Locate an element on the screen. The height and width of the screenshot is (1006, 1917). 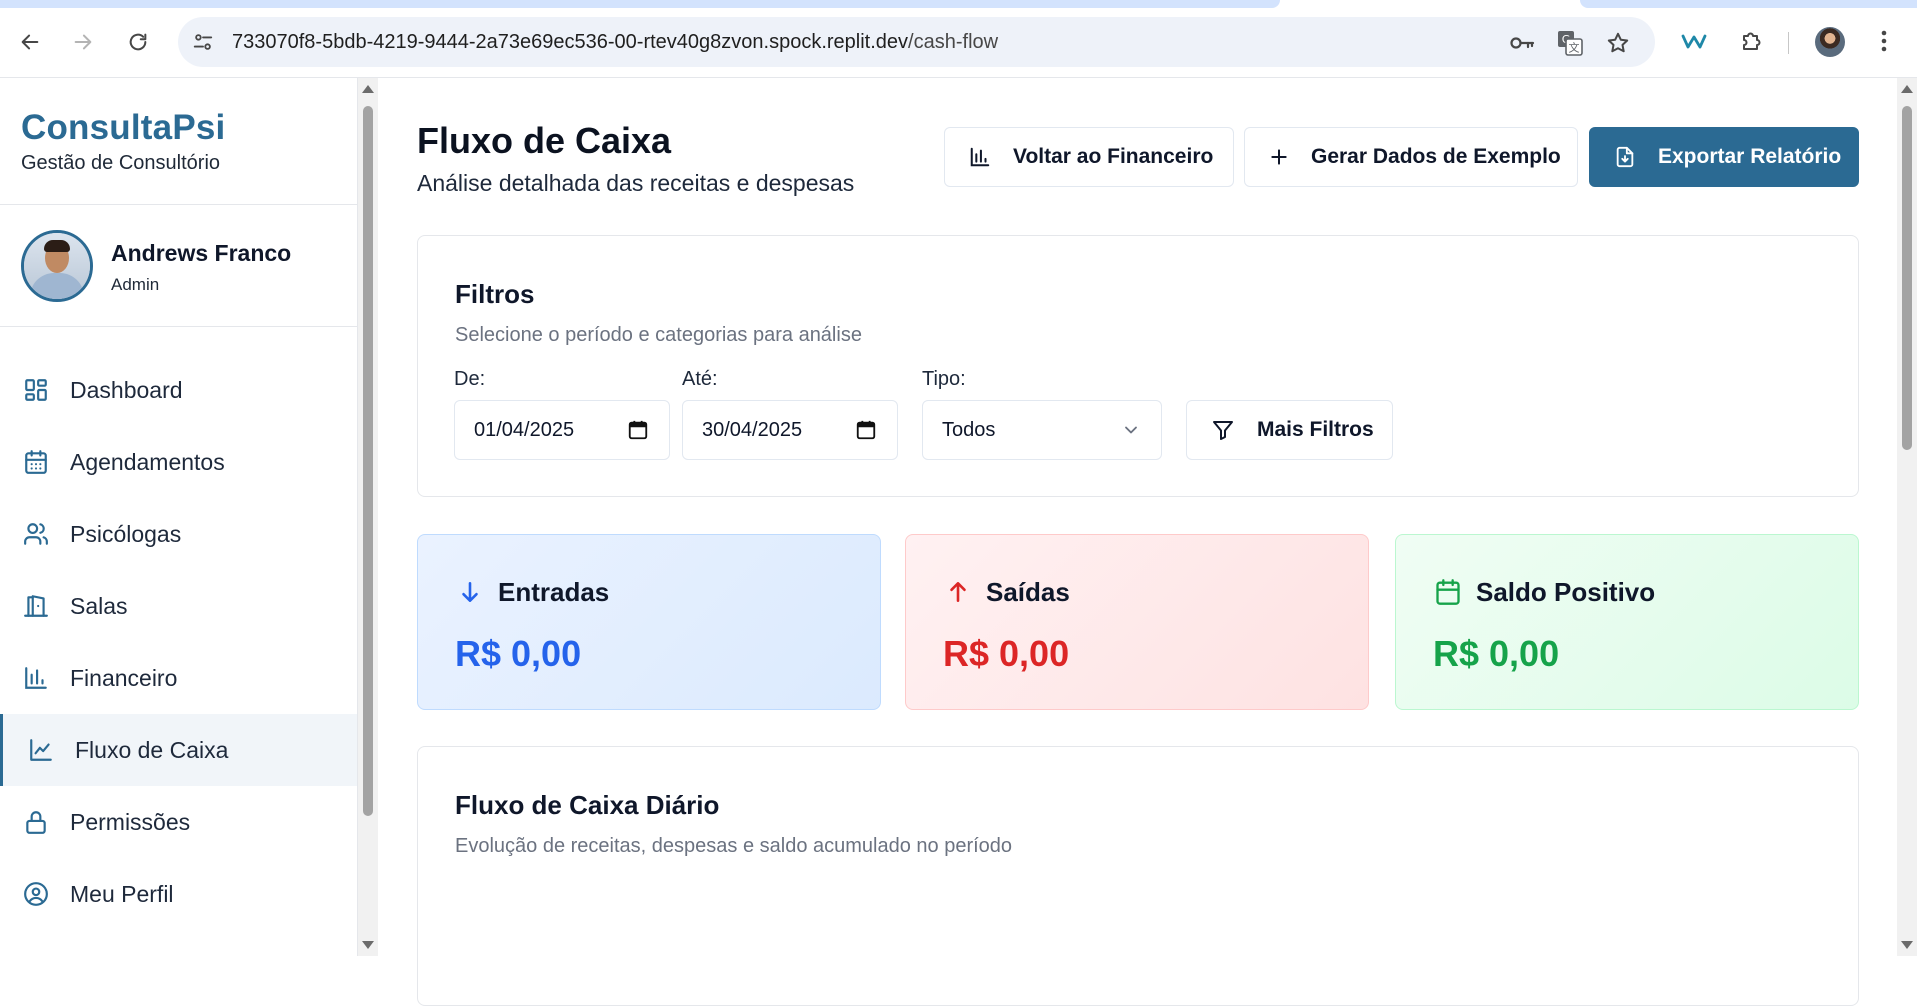
generate-sample-label: Gerar Dados de Exemplo is located at coordinates (1436, 156).